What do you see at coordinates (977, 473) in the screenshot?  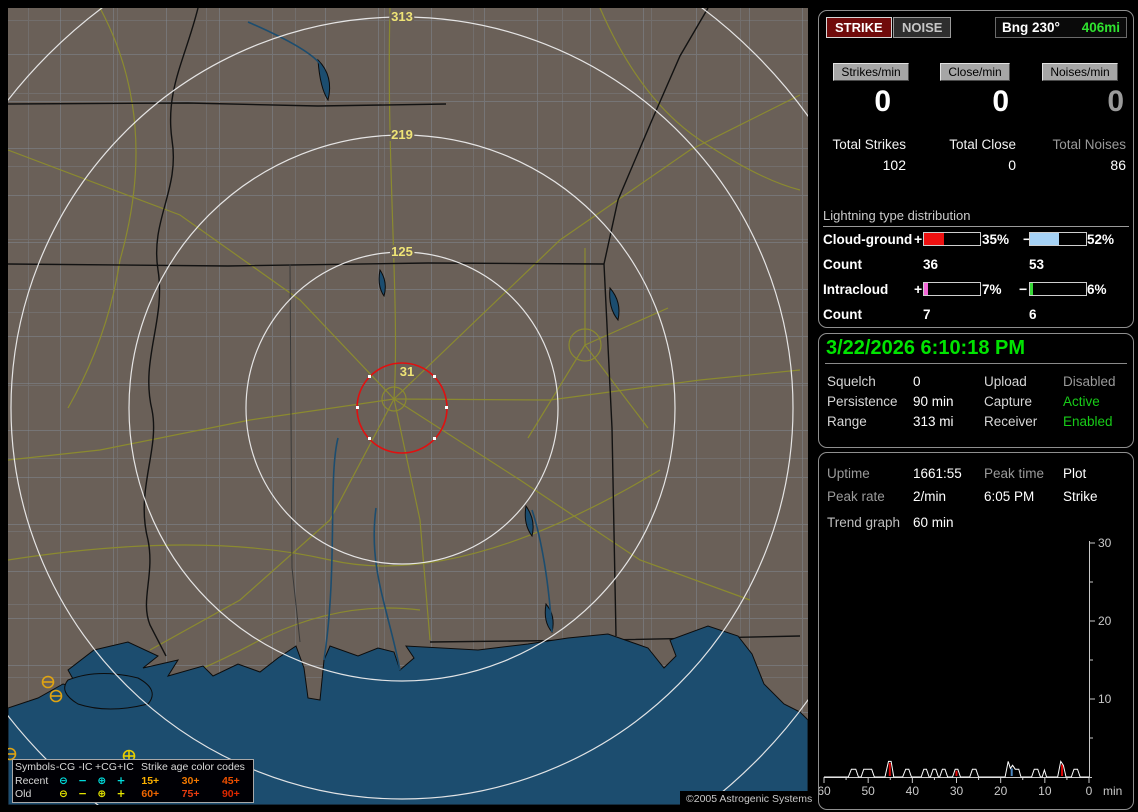 I see `uptime-row: Uptime 1661:55 Peak time Plot` at bounding box center [977, 473].